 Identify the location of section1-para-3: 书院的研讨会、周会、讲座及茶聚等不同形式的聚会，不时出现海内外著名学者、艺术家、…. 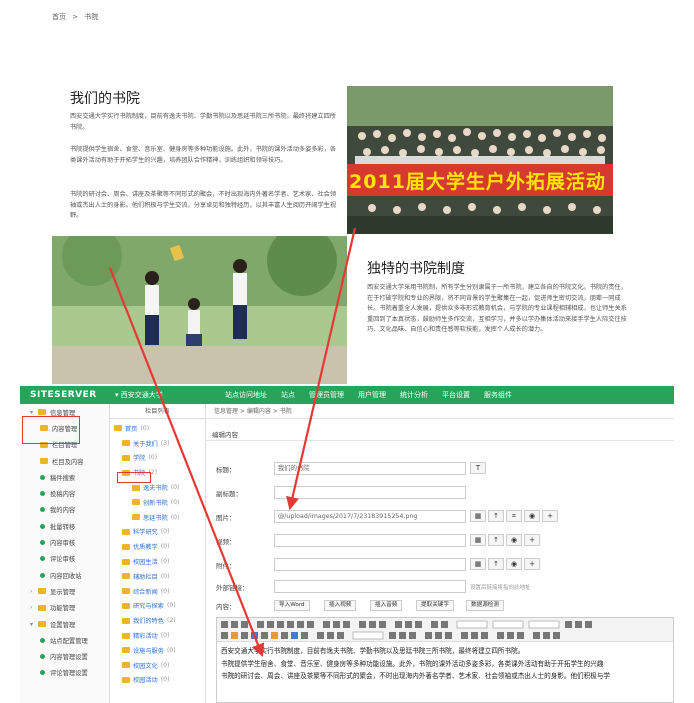
(203, 205).